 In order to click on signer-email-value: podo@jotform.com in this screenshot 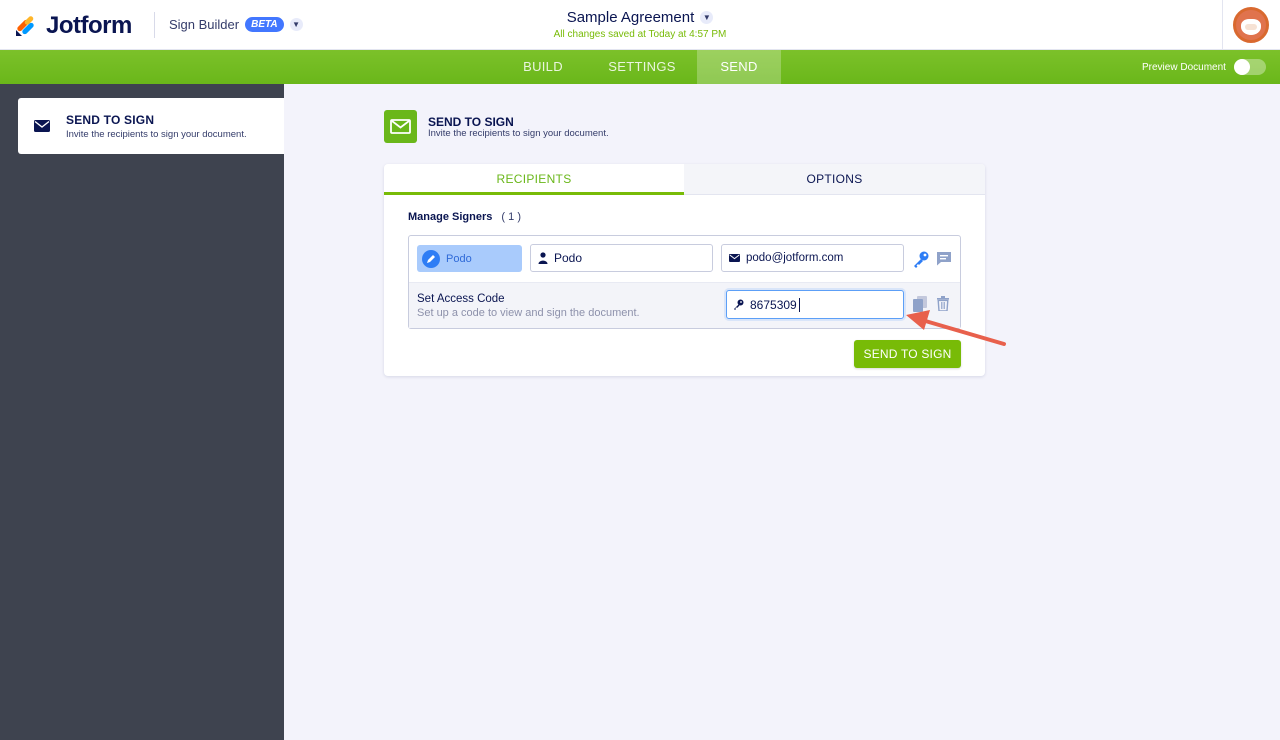, I will do `click(795, 258)`.